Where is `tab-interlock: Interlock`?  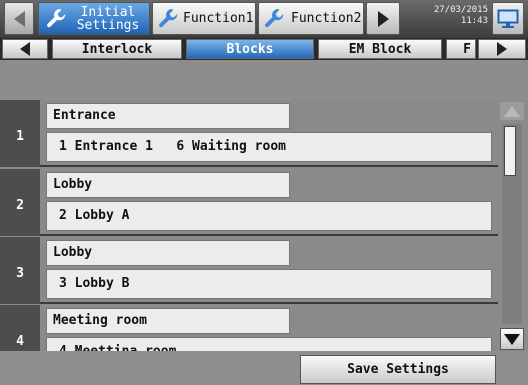
tab-interlock: Interlock is located at coordinates (117, 49).